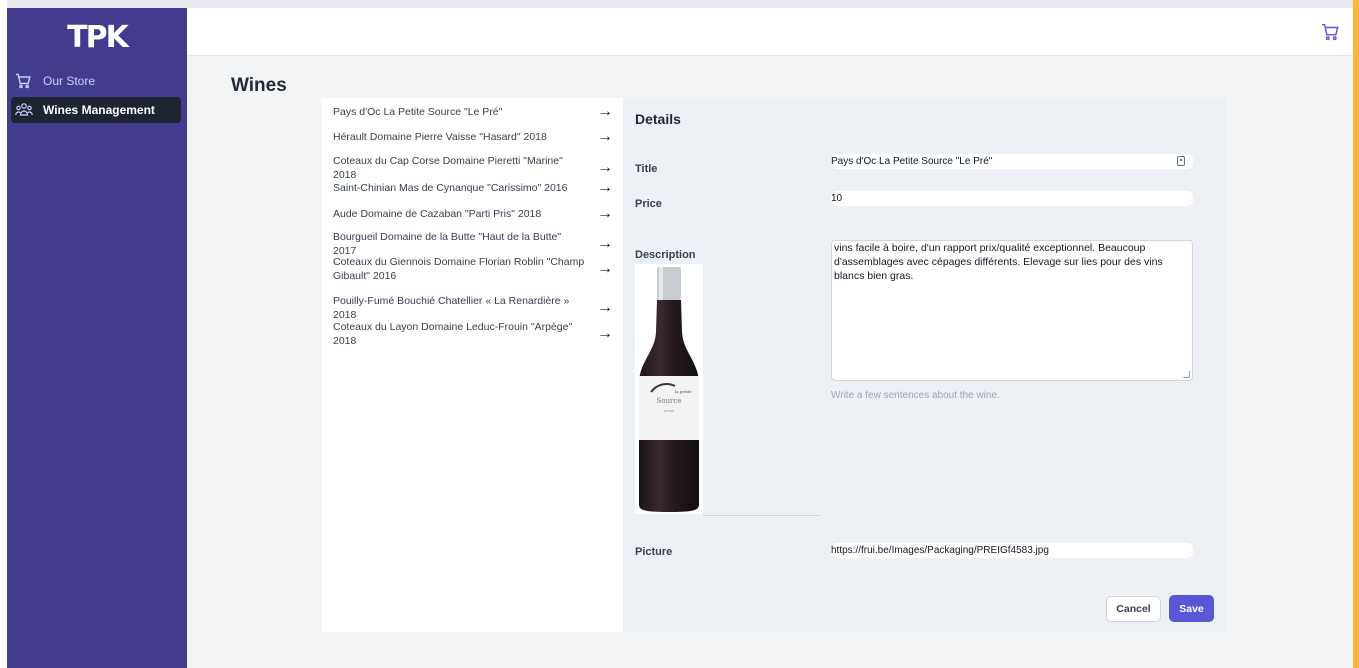 Image resolution: width=1359 pixels, height=668 pixels. Describe the element at coordinates (1181, 161) in the screenshot. I see `contact-card-icon` at that location.